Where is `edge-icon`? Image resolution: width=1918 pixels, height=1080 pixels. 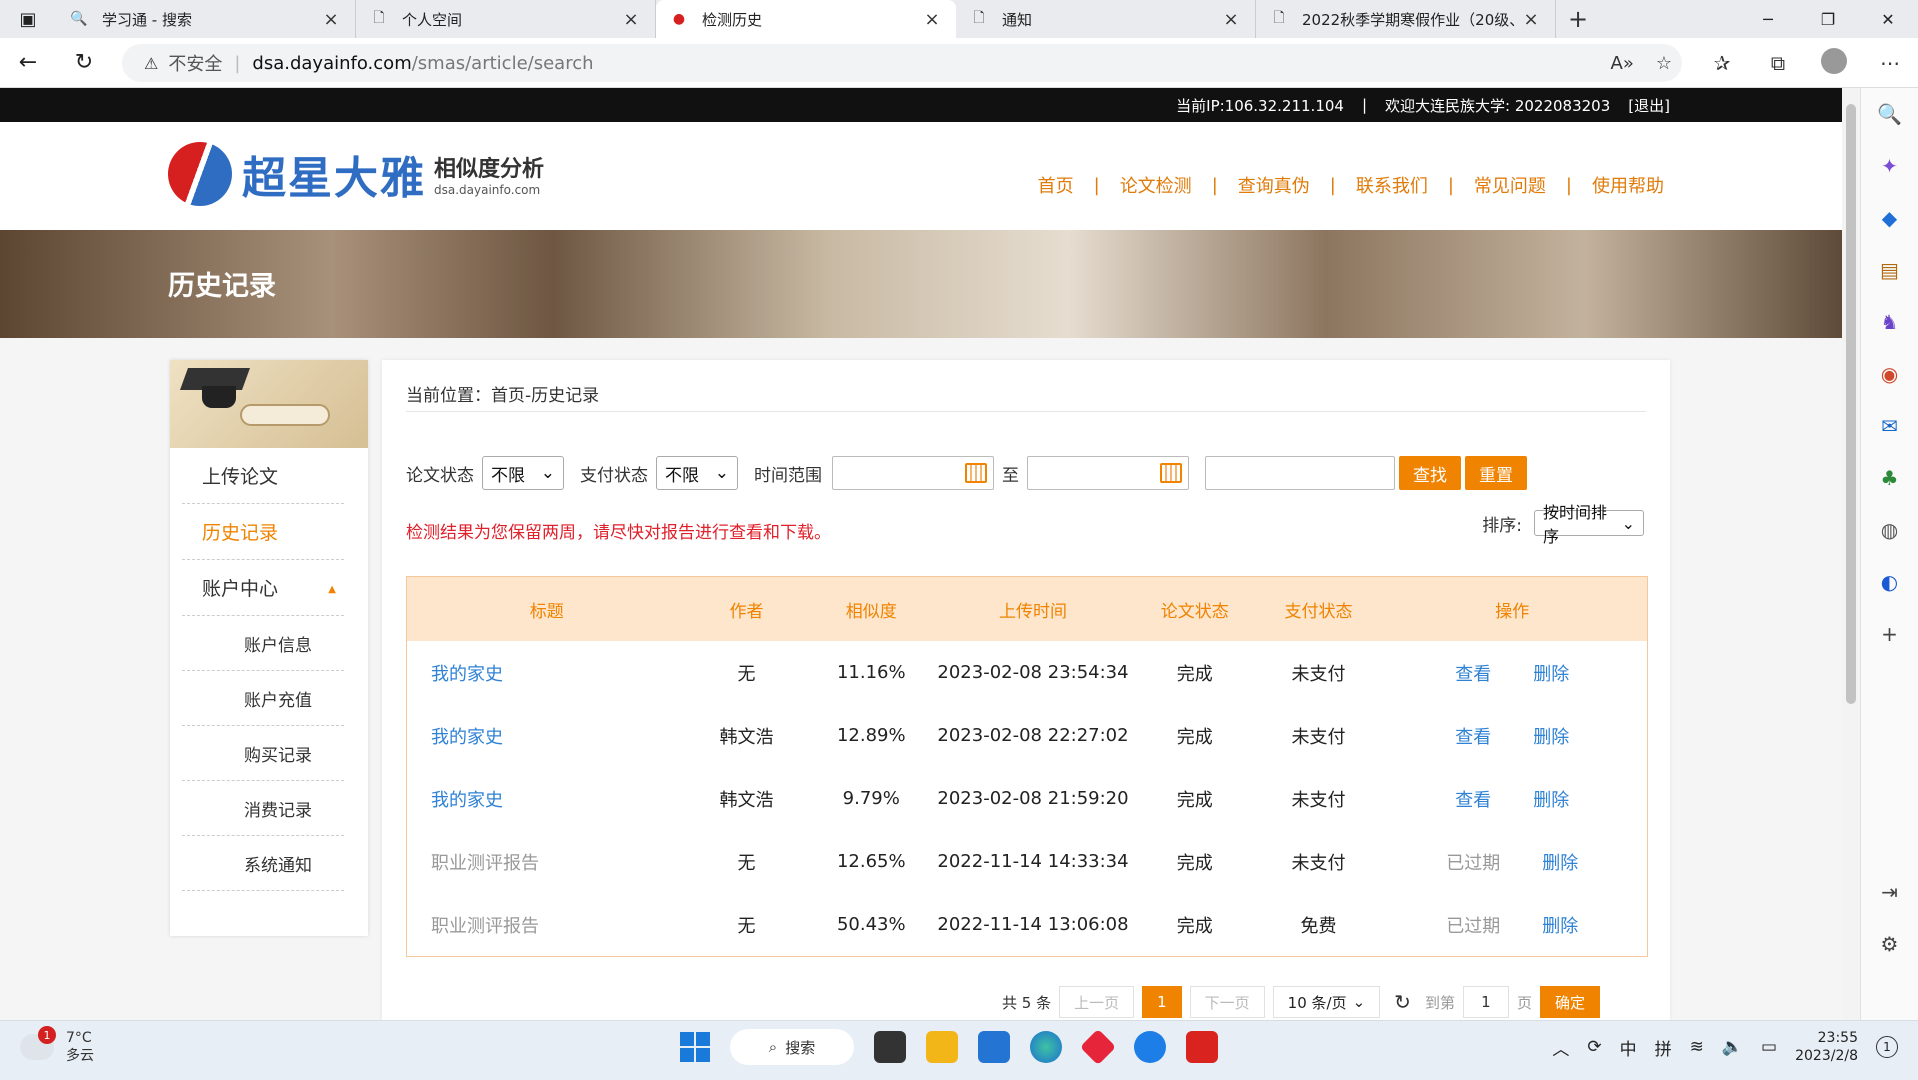 edge-icon is located at coordinates (1046, 1047).